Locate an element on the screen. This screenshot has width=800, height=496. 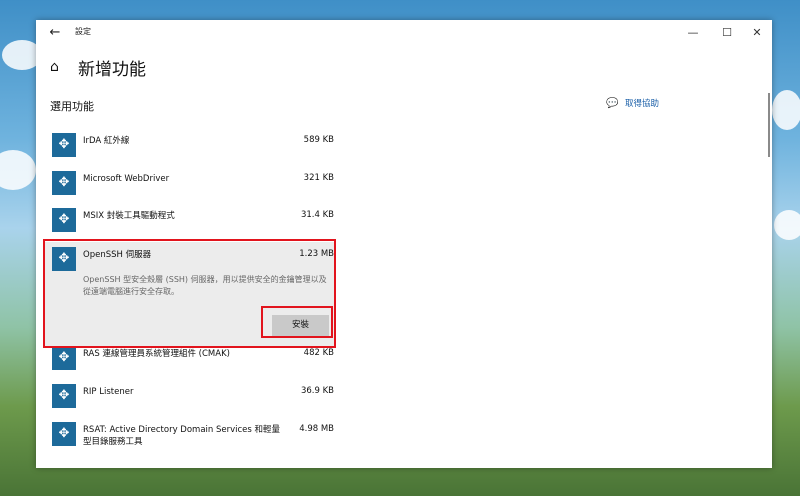
minimize-icon: — is located at coordinates (693, 33).